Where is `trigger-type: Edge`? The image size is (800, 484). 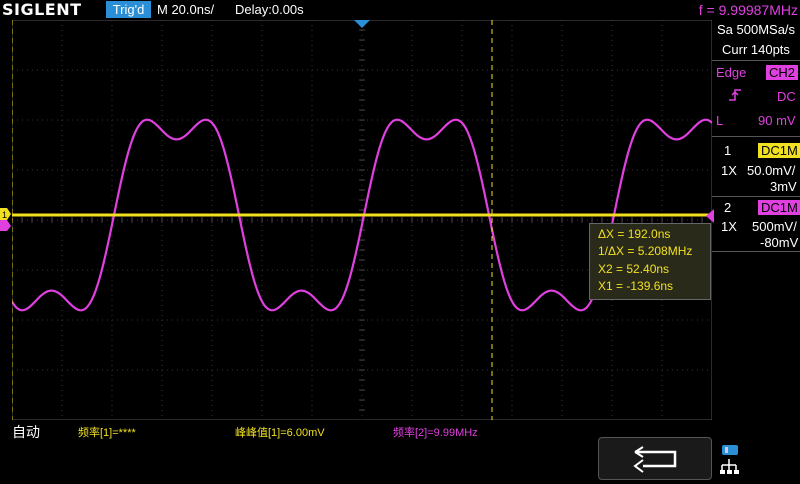 trigger-type: Edge is located at coordinates (731, 72).